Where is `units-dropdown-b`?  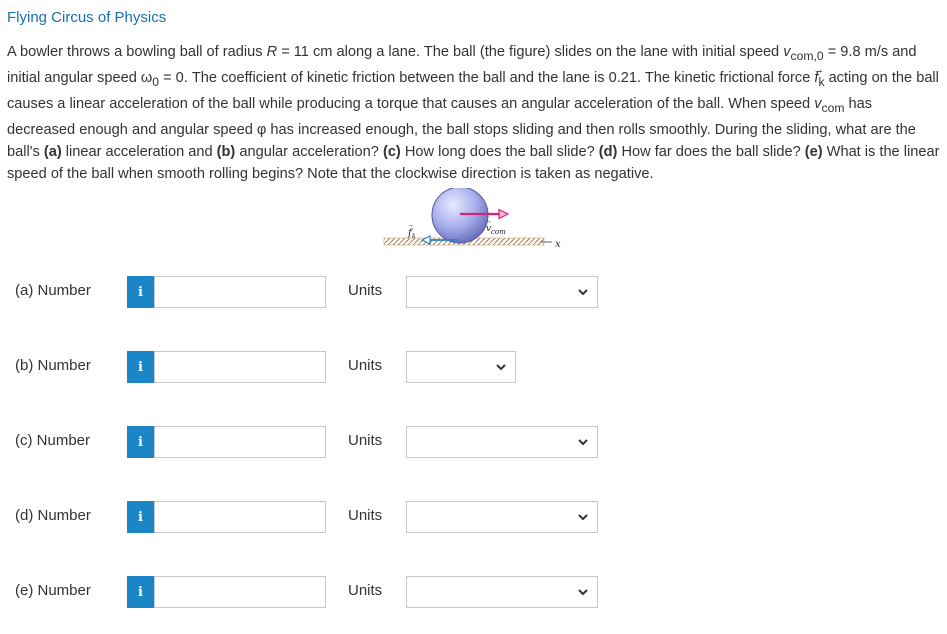
units-dropdown-b is located at coordinates (461, 367).